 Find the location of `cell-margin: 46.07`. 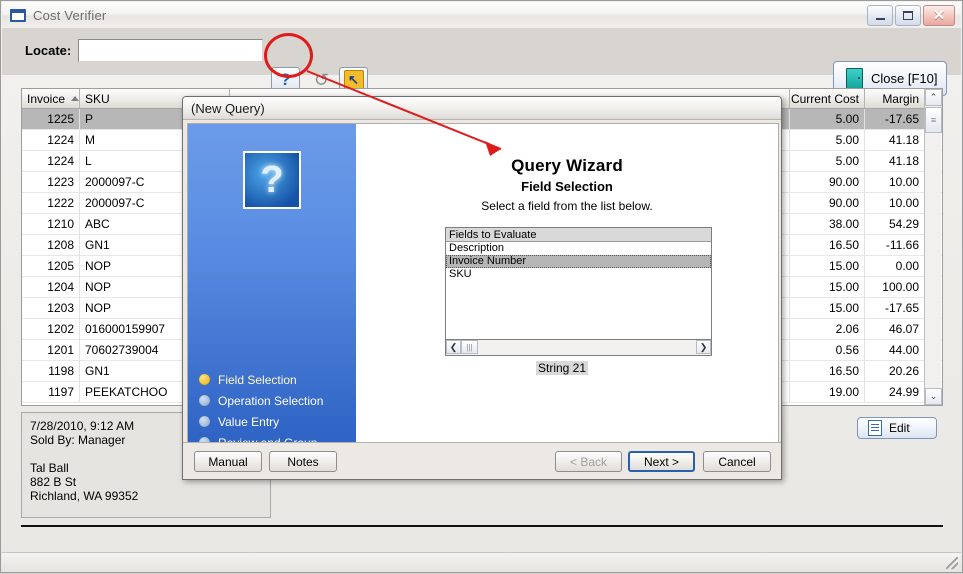

cell-margin: 46.07 is located at coordinates (895, 329).